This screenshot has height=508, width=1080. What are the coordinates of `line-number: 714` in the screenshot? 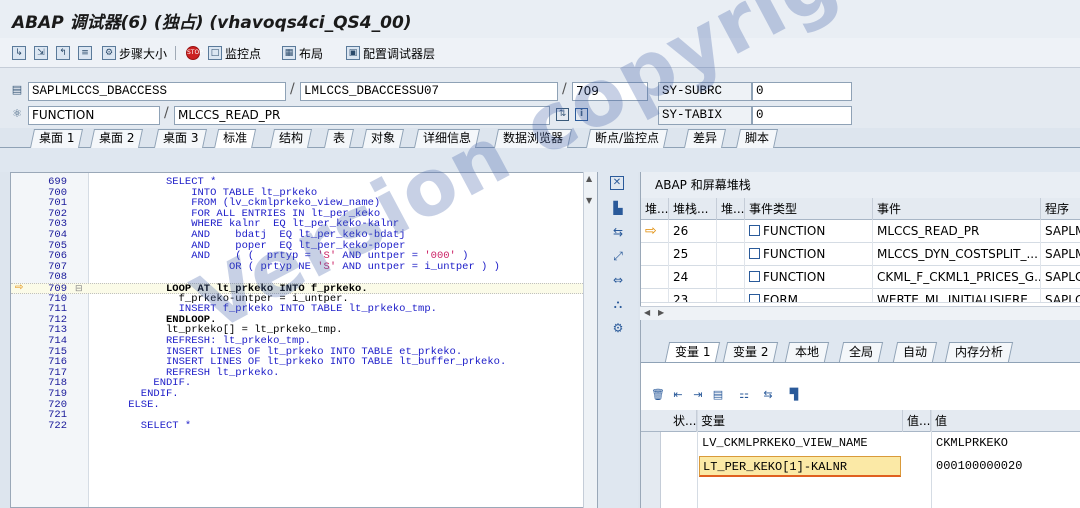 It's located at (57, 341).